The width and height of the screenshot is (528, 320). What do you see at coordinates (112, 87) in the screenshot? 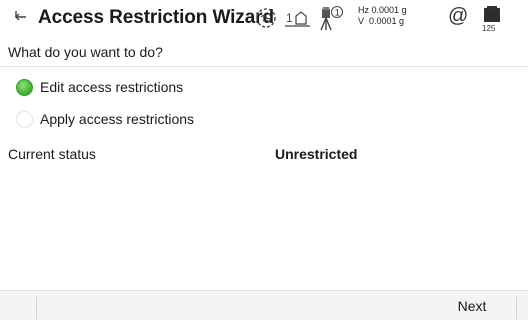
I see `option-label: Edit access restrictions` at bounding box center [112, 87].